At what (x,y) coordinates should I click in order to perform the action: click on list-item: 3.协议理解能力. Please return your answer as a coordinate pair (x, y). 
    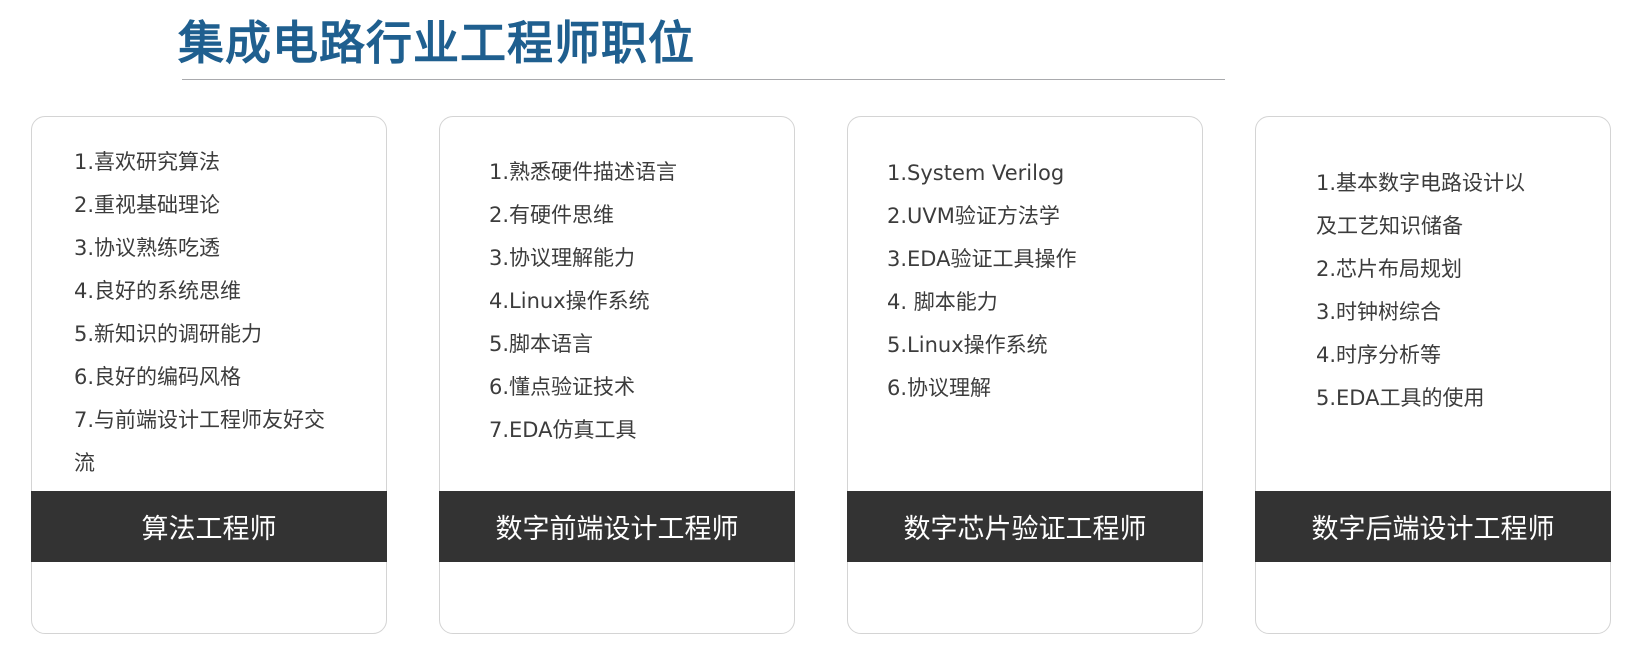
    Looking at the image, I should click on (562, 258).